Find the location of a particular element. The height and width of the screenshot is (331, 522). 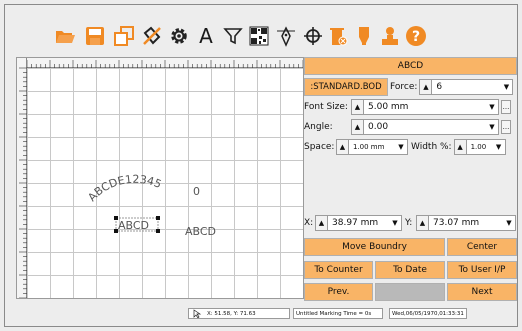

coords-field: X: 51.58, Y: 71.63 is located at coordinates (239, 313).